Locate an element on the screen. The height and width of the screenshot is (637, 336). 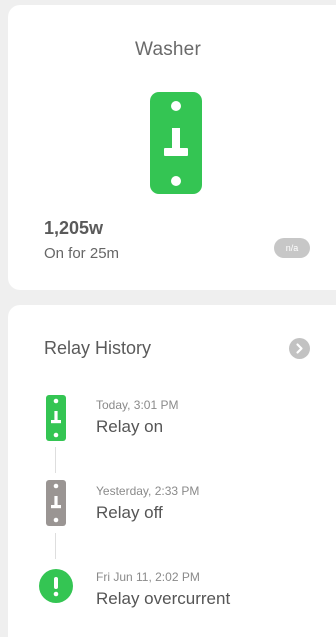
power-reading: 1,205w is located at coordinates (74, 228).